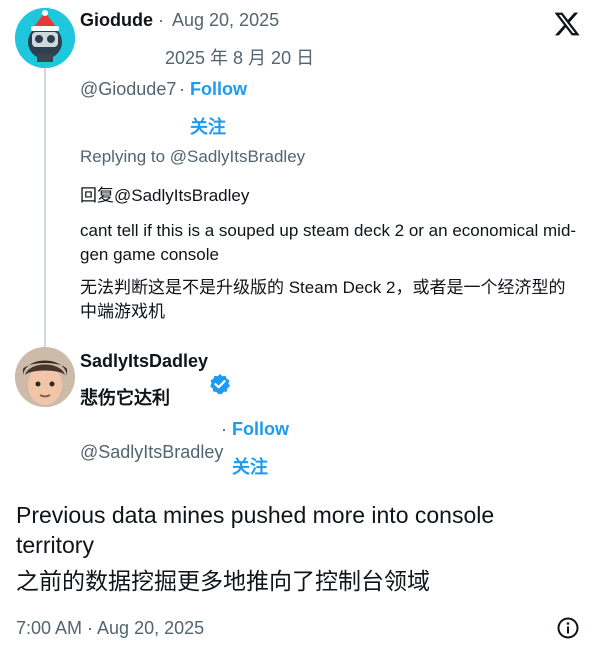 Image resolution: width=600 pixels, height=645 pixels. I want to click on info-icon, so click(568, 628).